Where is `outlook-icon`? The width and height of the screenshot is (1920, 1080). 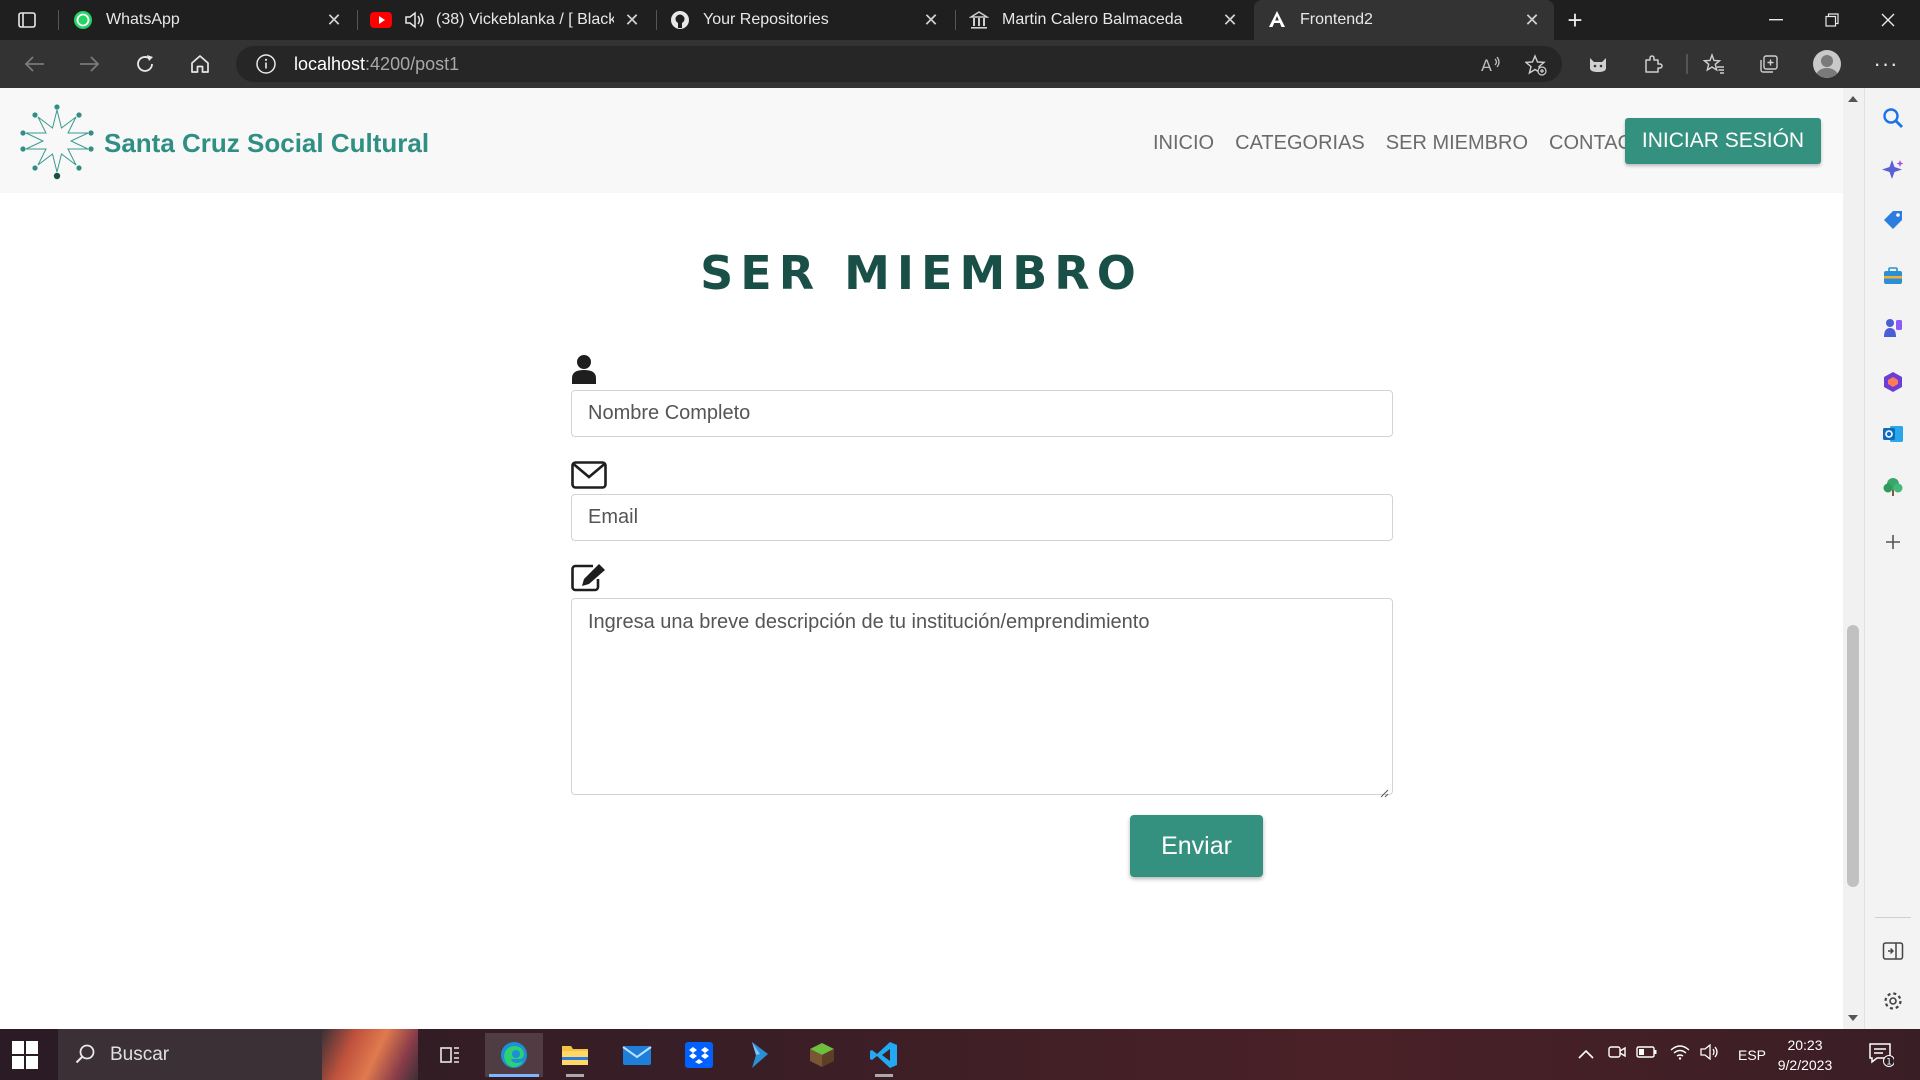 outlook-icon is located at coordinates (1893, 434).